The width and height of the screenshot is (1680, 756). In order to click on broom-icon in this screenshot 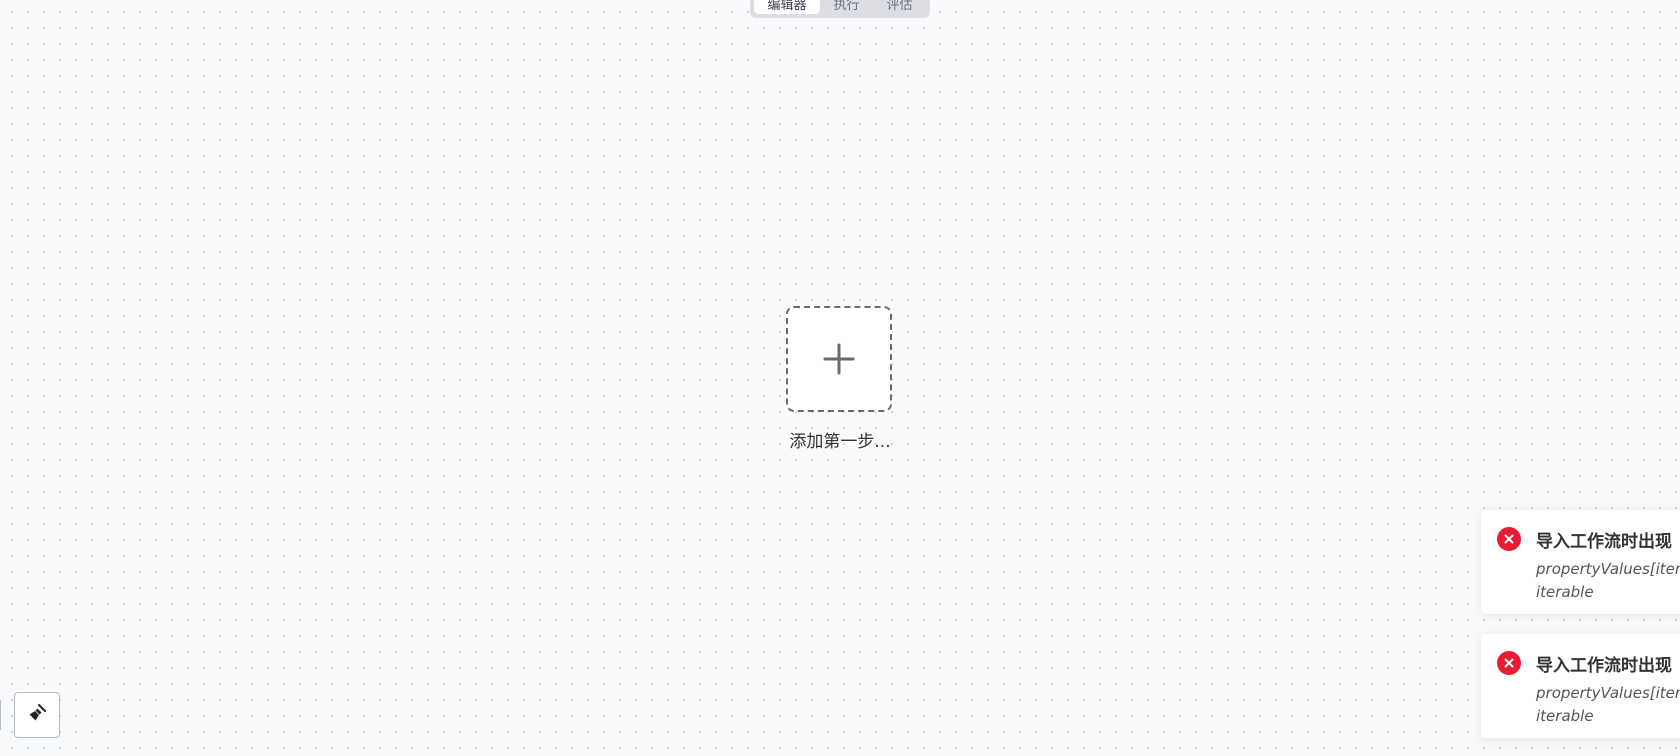, I will do `click(37, 715)`.